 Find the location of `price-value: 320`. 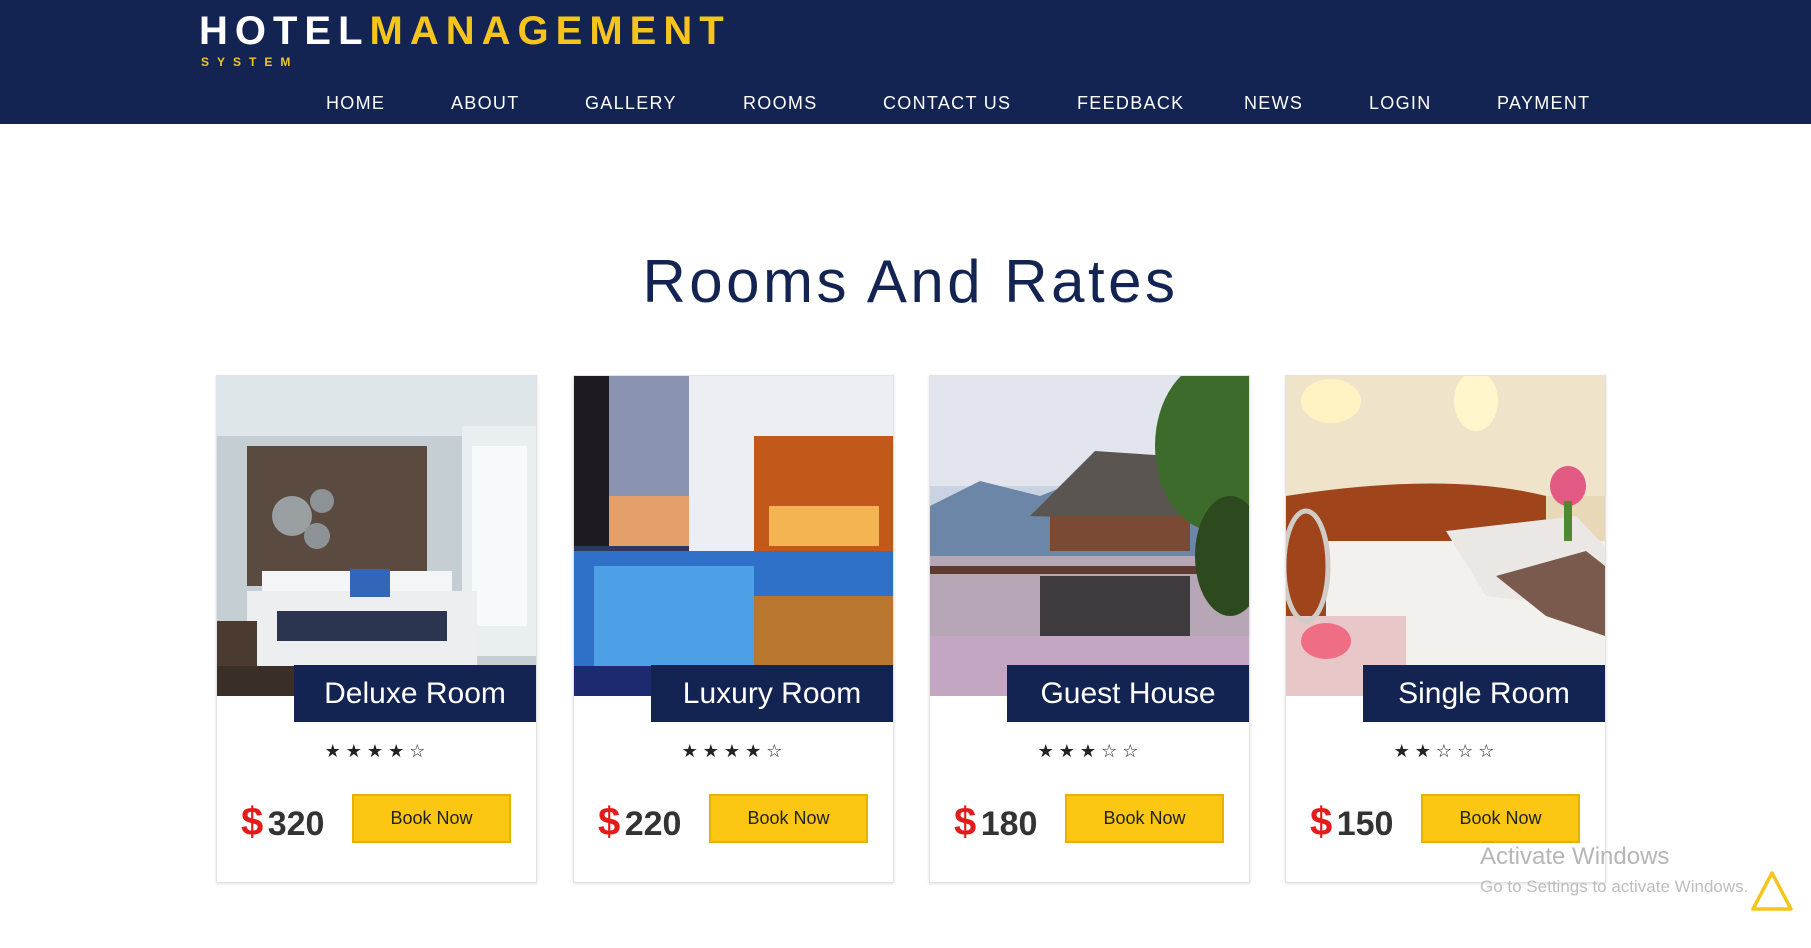

price-value: 320 is located at coordinates (296, 824).